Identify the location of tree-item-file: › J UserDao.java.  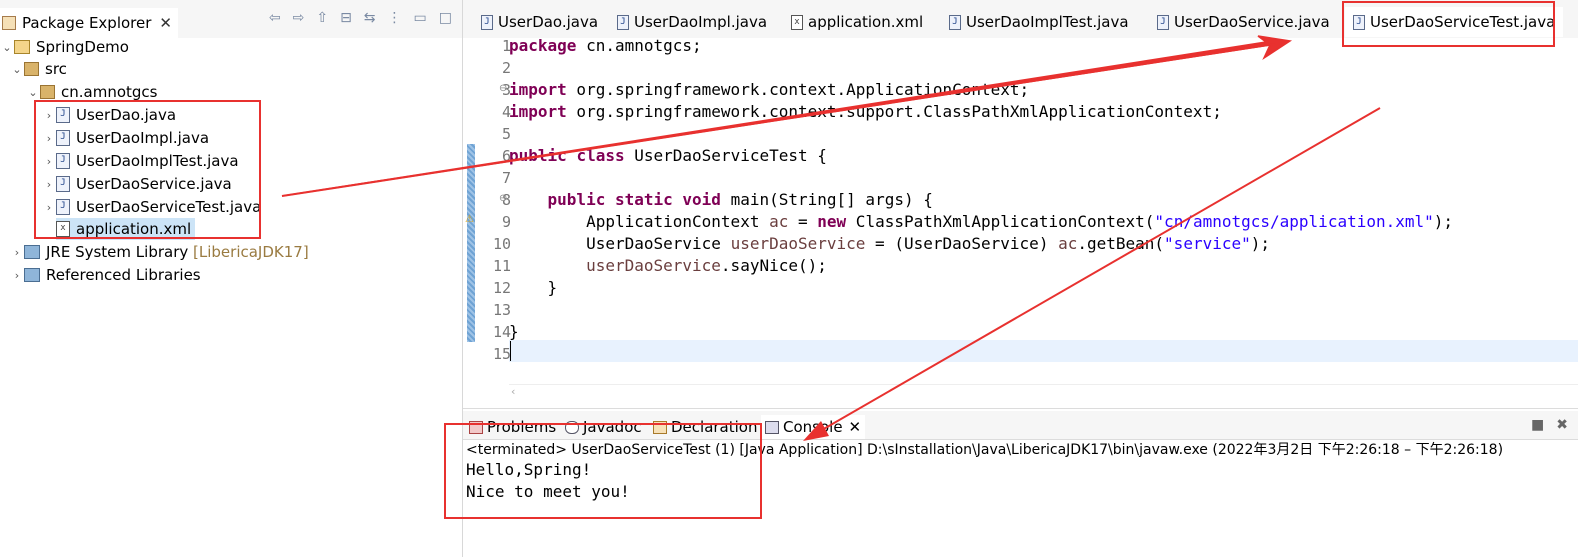
(109, 115).